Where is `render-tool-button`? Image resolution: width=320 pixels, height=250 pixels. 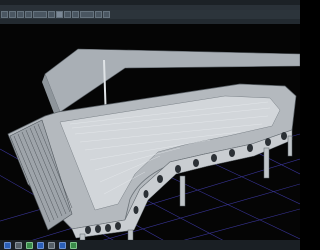
render-tool-button is located at coordinates (40, 14).